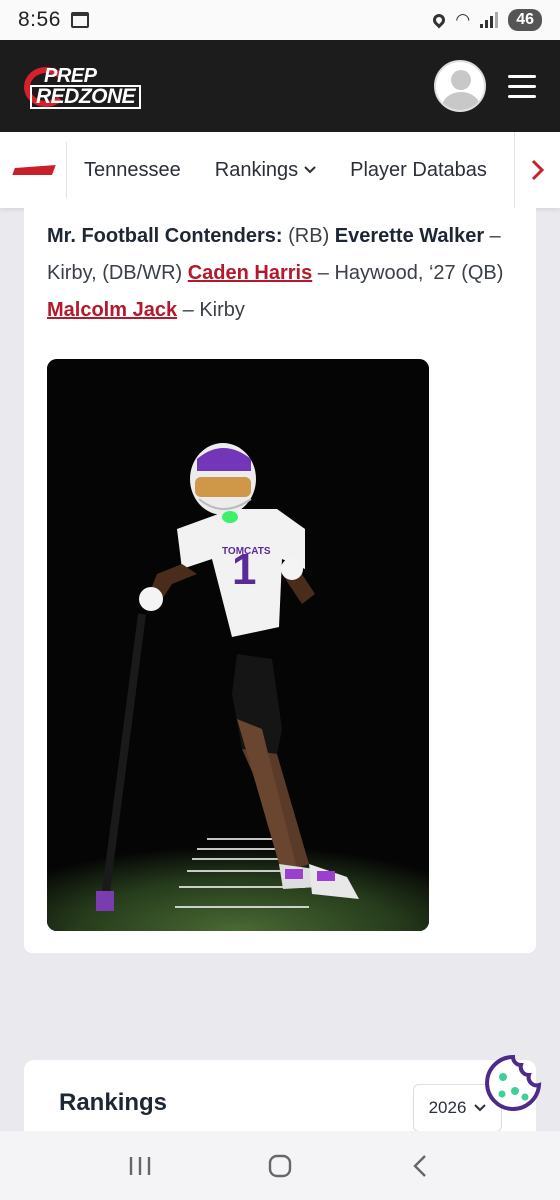 The width and height of the screenshot is (560, 1200). I want to click on state-nav-bar: Tennessee Rankings Player Databas, so click(280, 170).